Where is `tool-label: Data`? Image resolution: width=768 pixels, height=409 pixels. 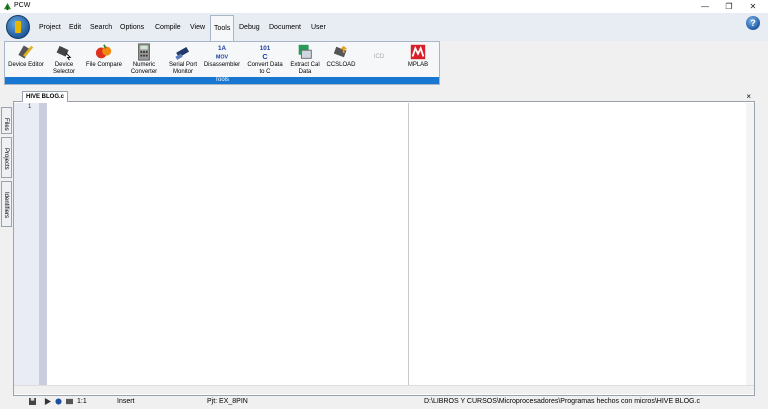
tool-label: Data is located at coordinates (305, 72).